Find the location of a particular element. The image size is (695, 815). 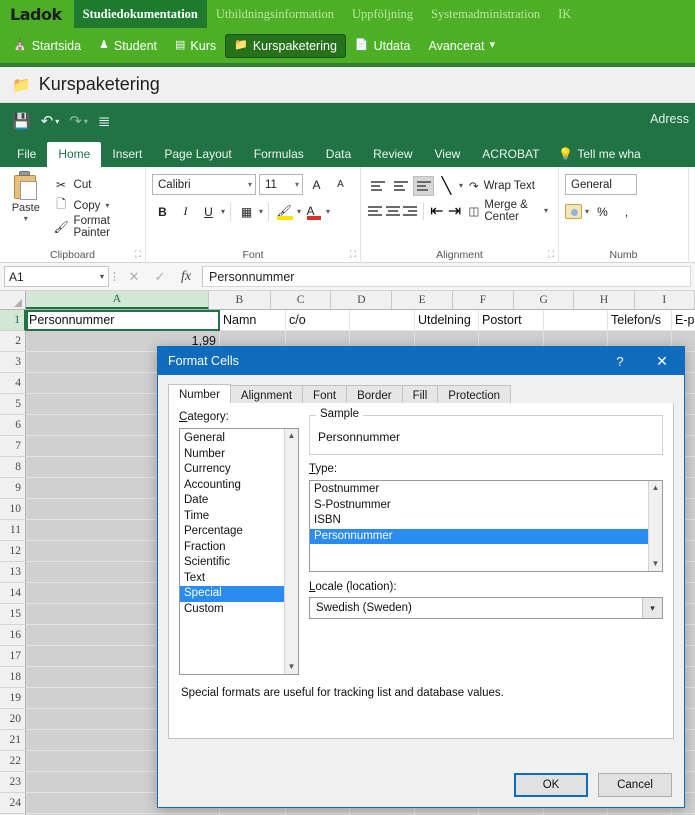

paste-button: Paste ▾ is located at coordinates (26, 204).